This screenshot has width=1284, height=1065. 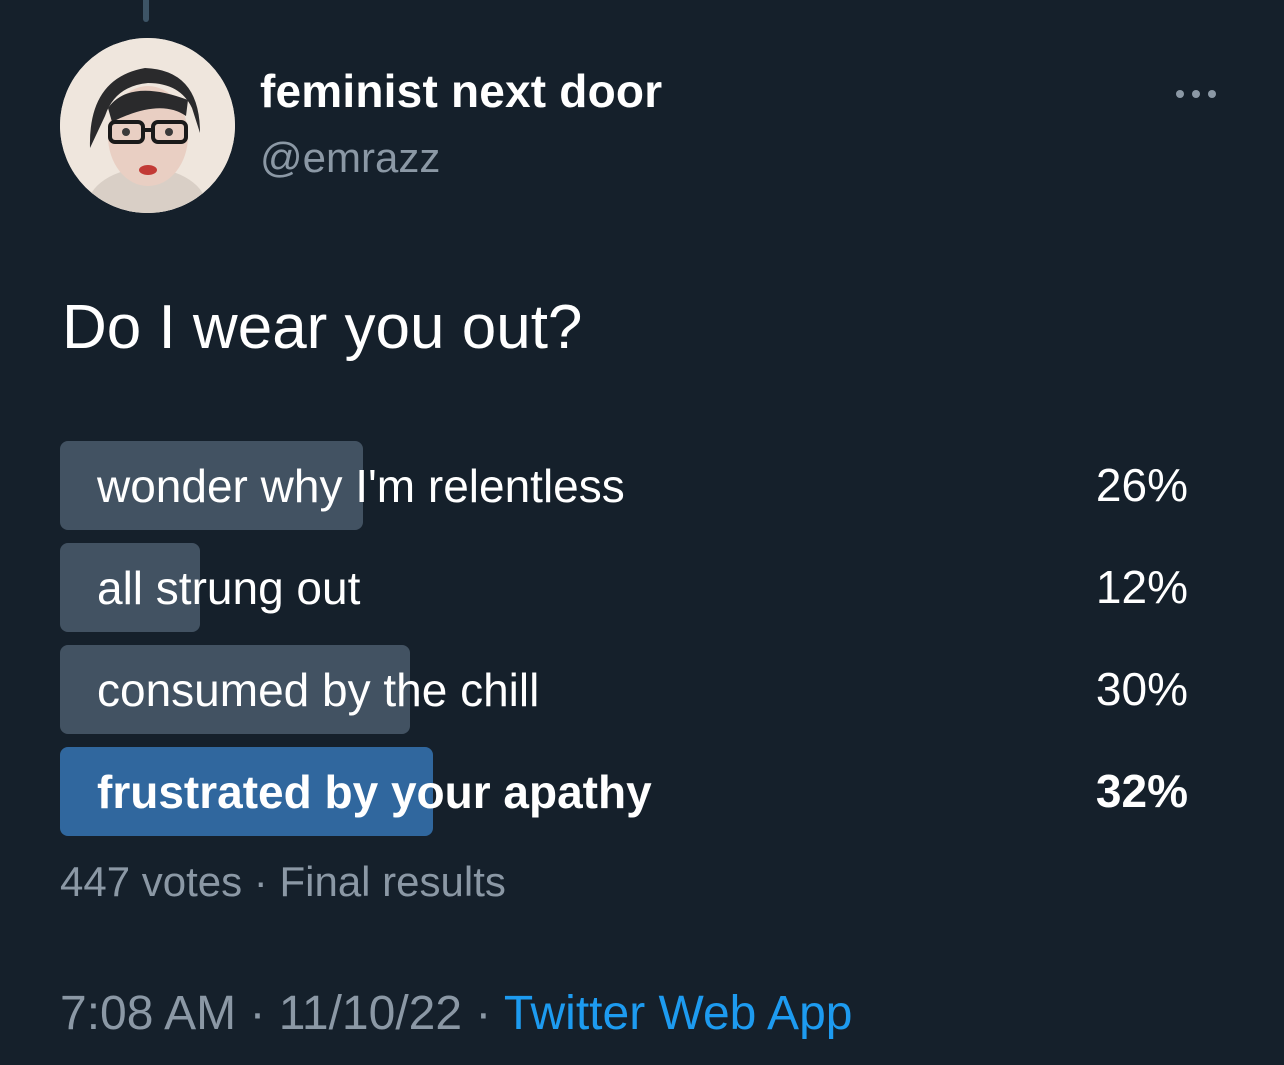 I want to click on poll-summary: 447 votes · Final results, so click(x=283, y=882).